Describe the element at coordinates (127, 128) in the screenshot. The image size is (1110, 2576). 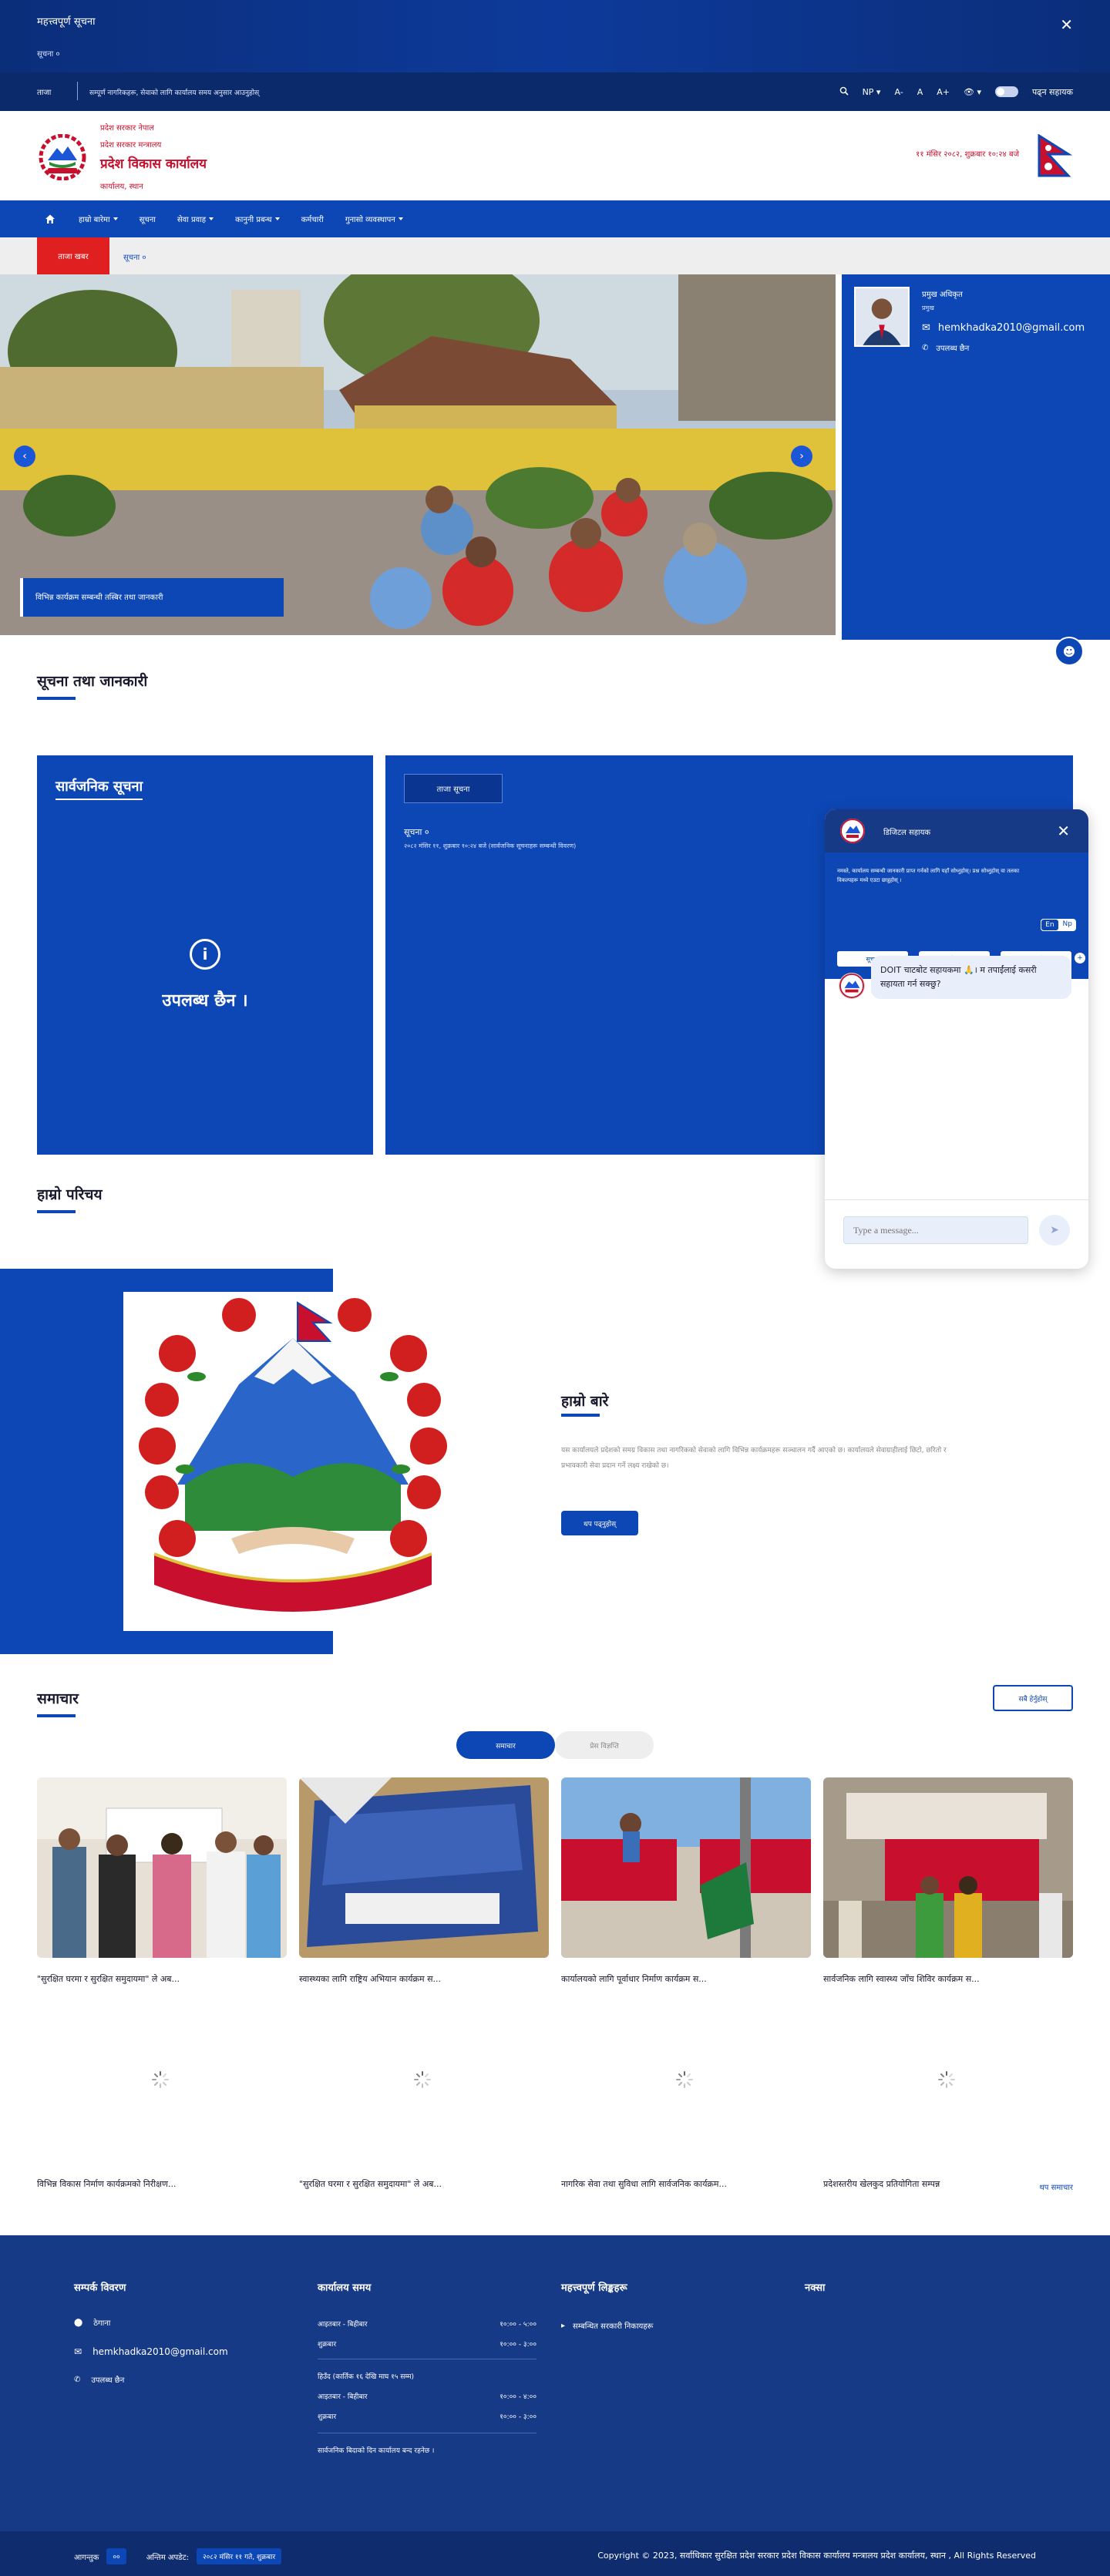
I see `org-line-1: प्रदेश सरकार नेपाल` at that location.